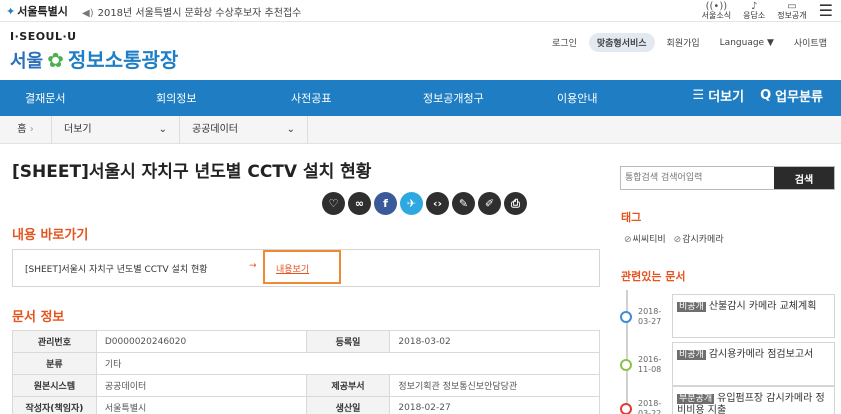 The image size is (841, 414). What do you see at coordinates (26, 129) in the screenshot?
I see `breadcrumb-home: 홈 ›` at bounding box center [26, 129].